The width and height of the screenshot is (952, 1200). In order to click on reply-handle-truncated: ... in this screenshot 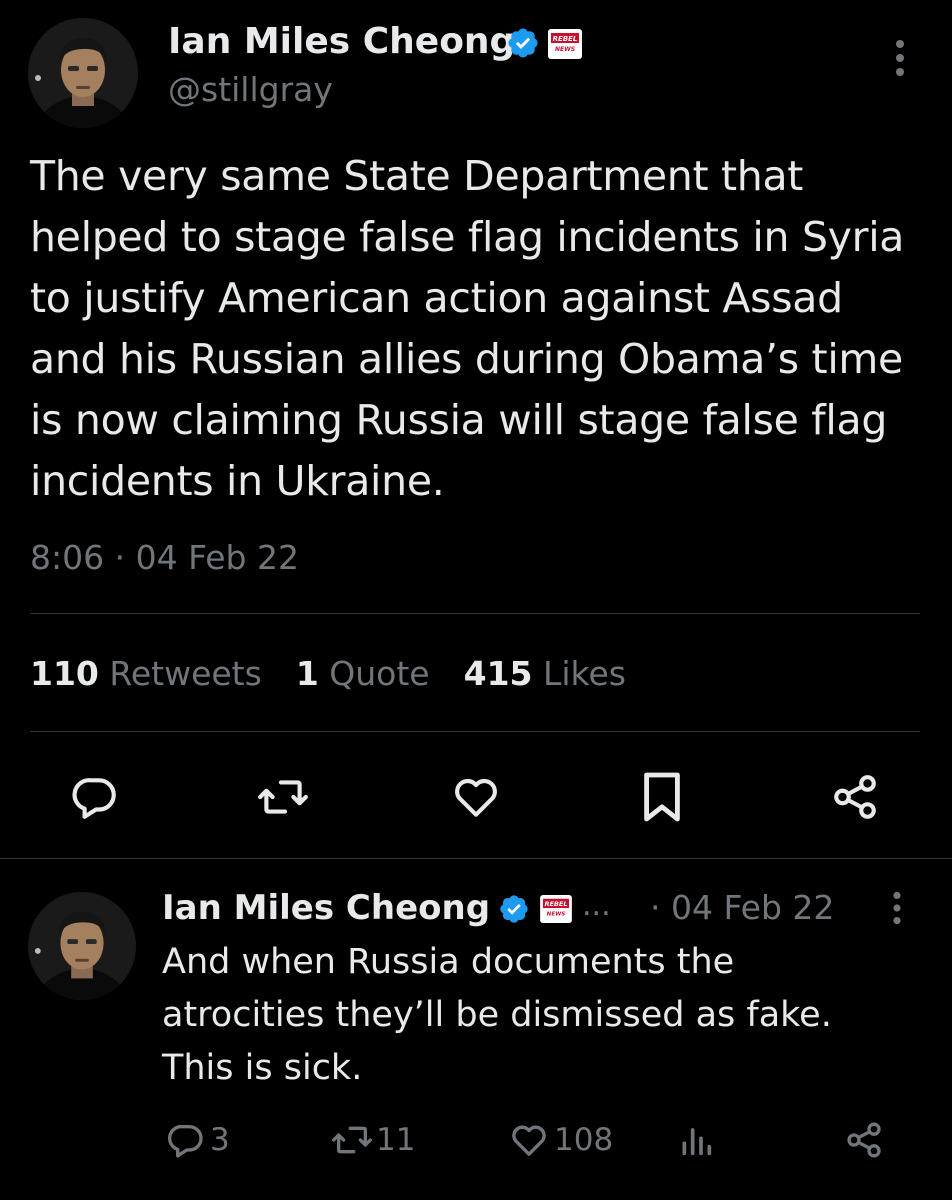, I will do `click(596, 905)`.